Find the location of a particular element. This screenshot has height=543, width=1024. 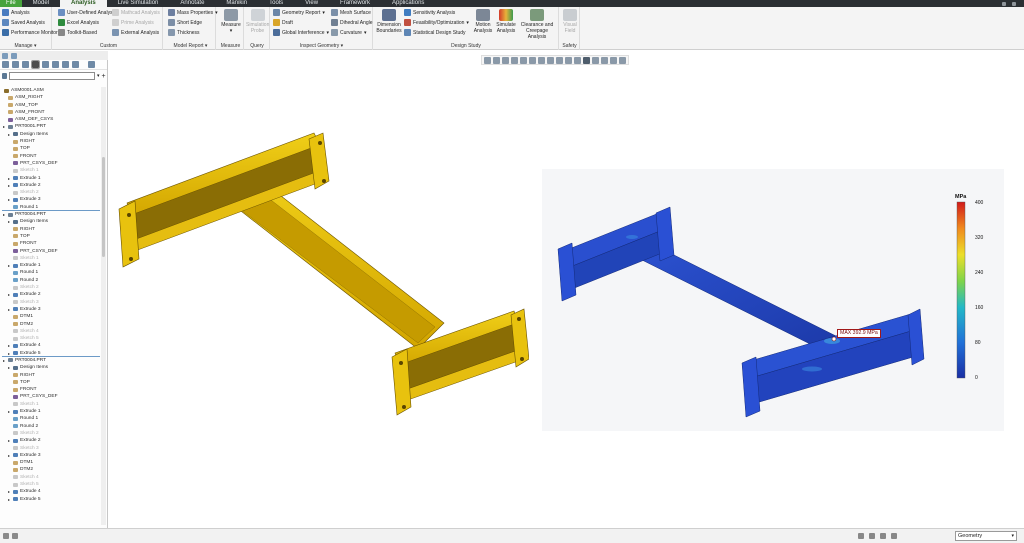

tree-item: FRONT is located at coordinates (51, 389).